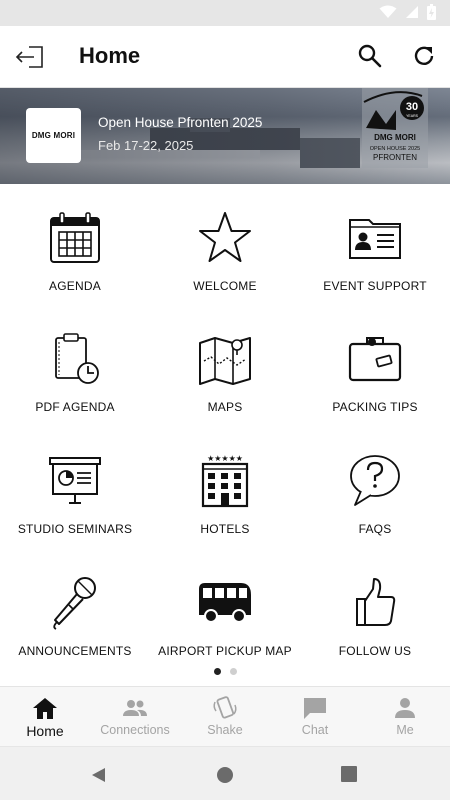 The width and height of the screenshot is (450, 800). What do you see at coordinates (225, 481) in the screenshot?
I see `hotel-icon: ★★★★★` at bounding box center [225, 481].